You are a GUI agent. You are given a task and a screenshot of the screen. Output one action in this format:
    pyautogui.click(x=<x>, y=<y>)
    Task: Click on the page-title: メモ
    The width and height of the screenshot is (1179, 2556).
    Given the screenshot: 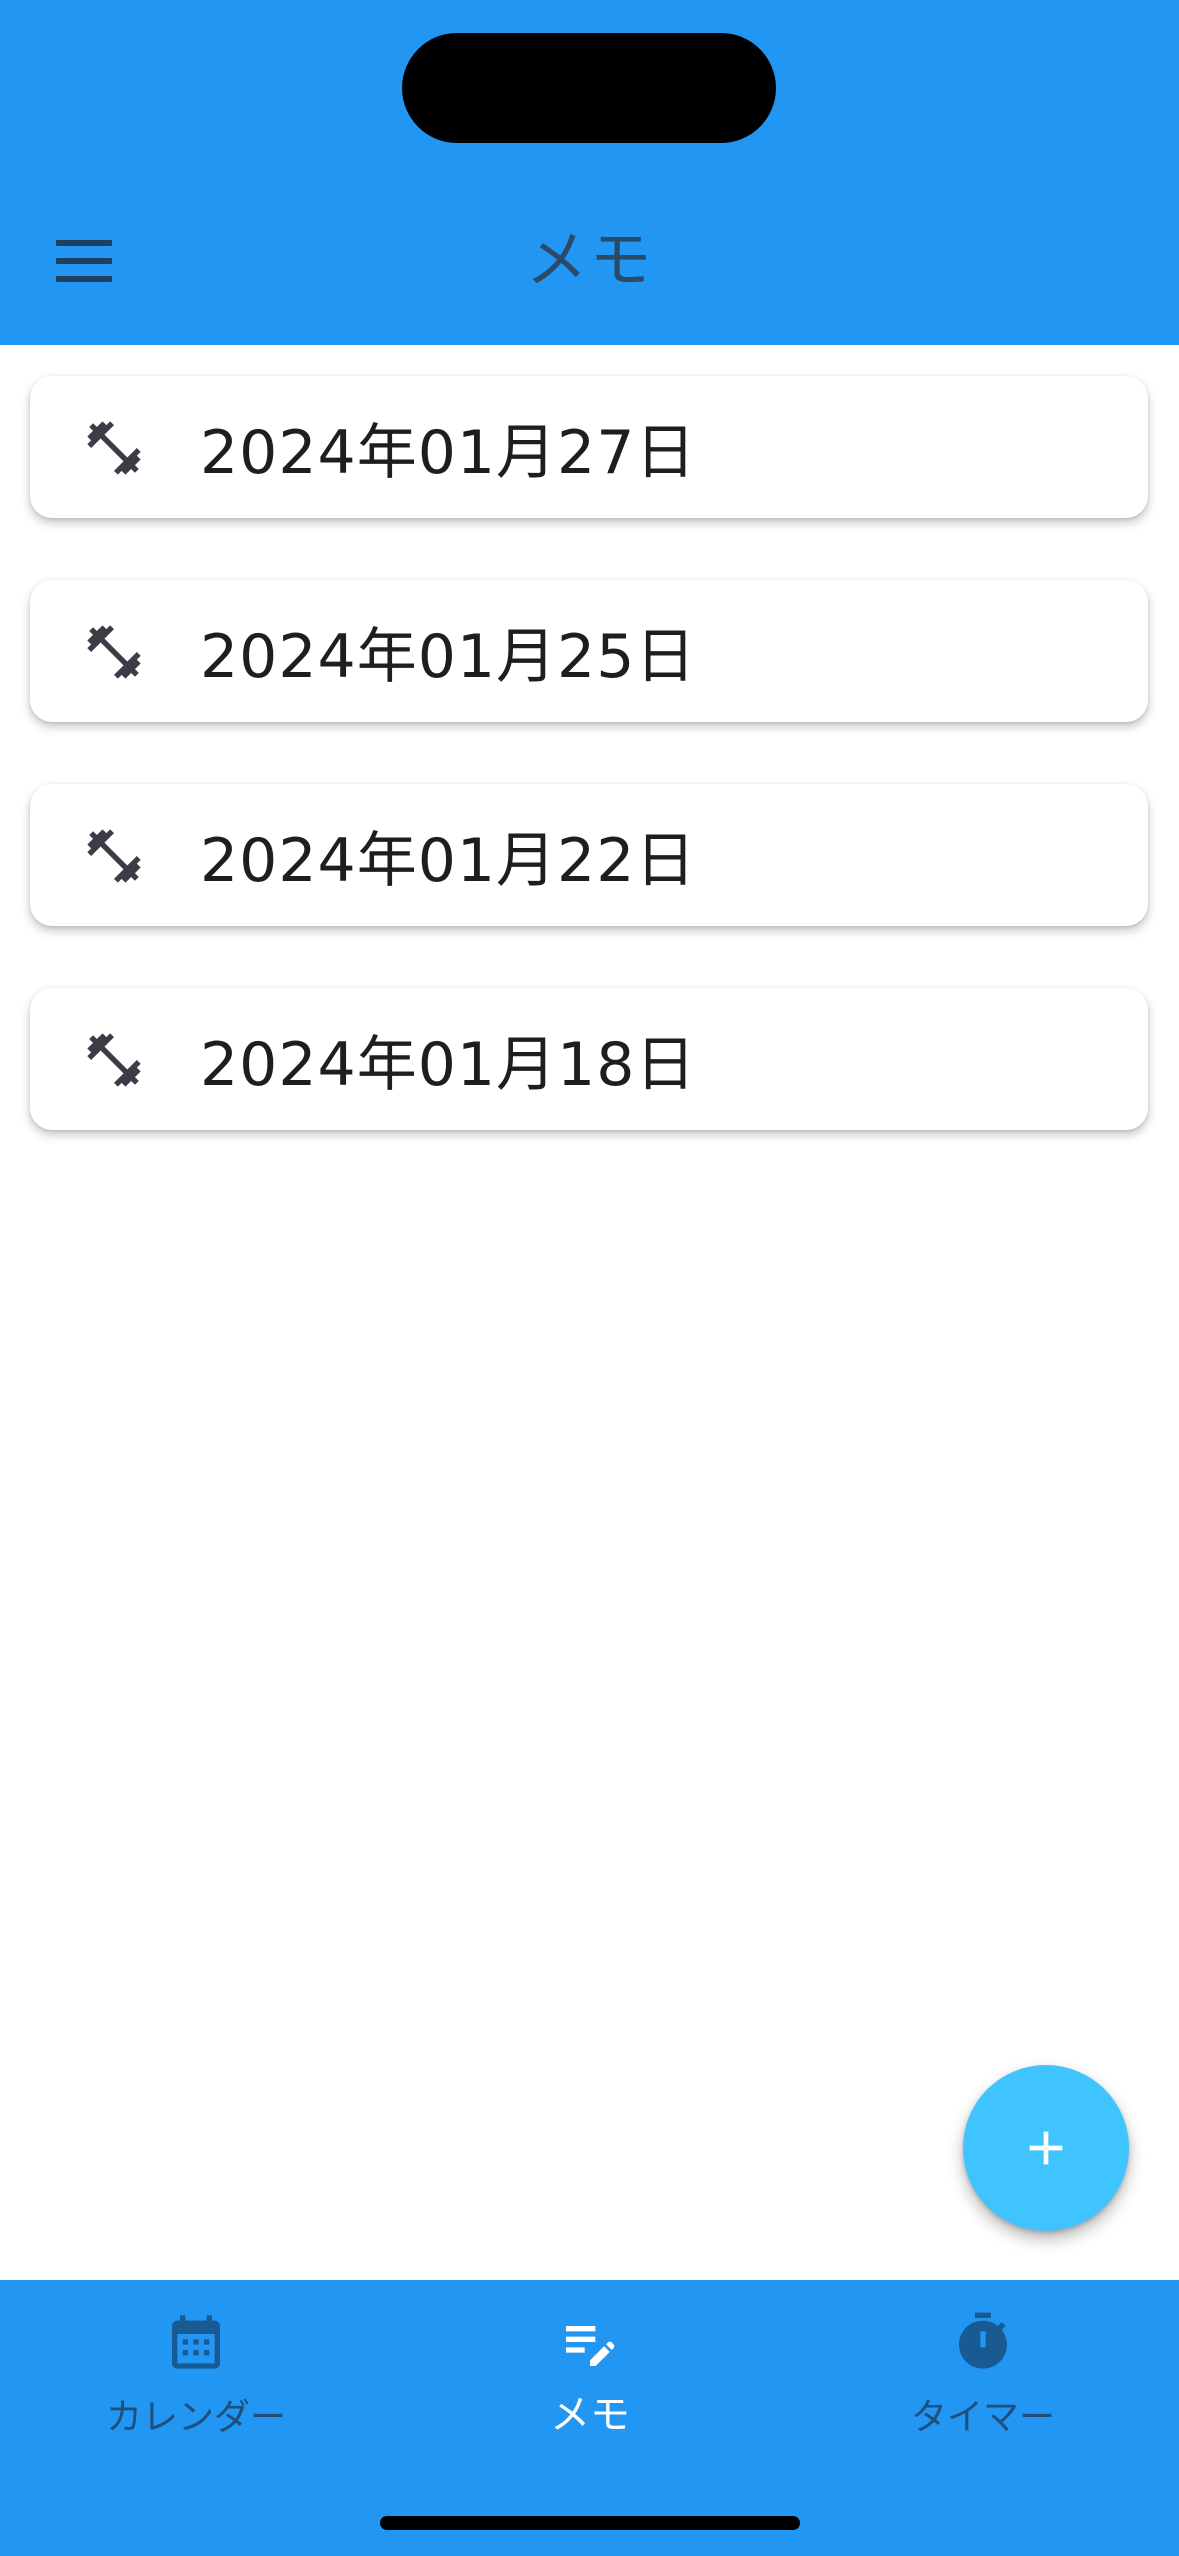 What is the action you would take?
    pyautogui.click(x=589, y=259)
    